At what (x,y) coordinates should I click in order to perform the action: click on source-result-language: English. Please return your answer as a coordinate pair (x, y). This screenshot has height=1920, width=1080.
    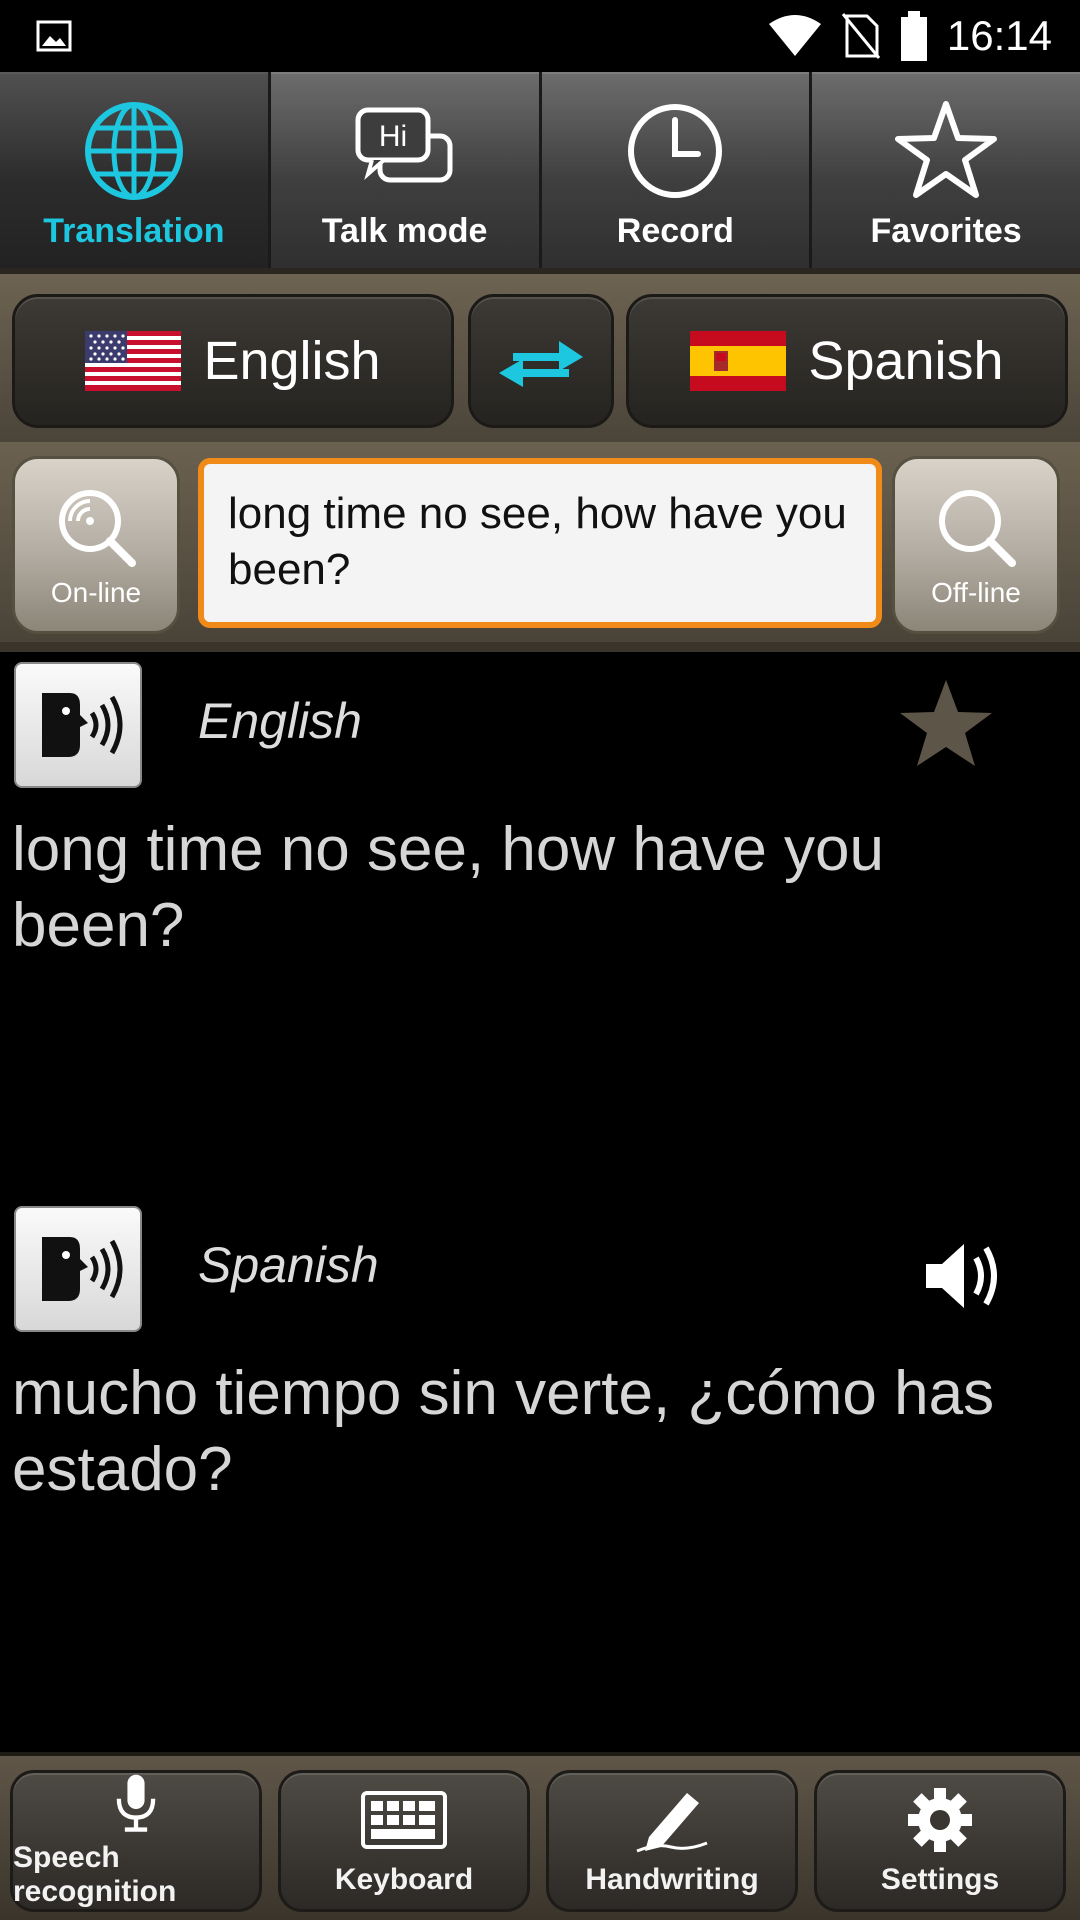
    Looking at the image, I should click on (280, 721).